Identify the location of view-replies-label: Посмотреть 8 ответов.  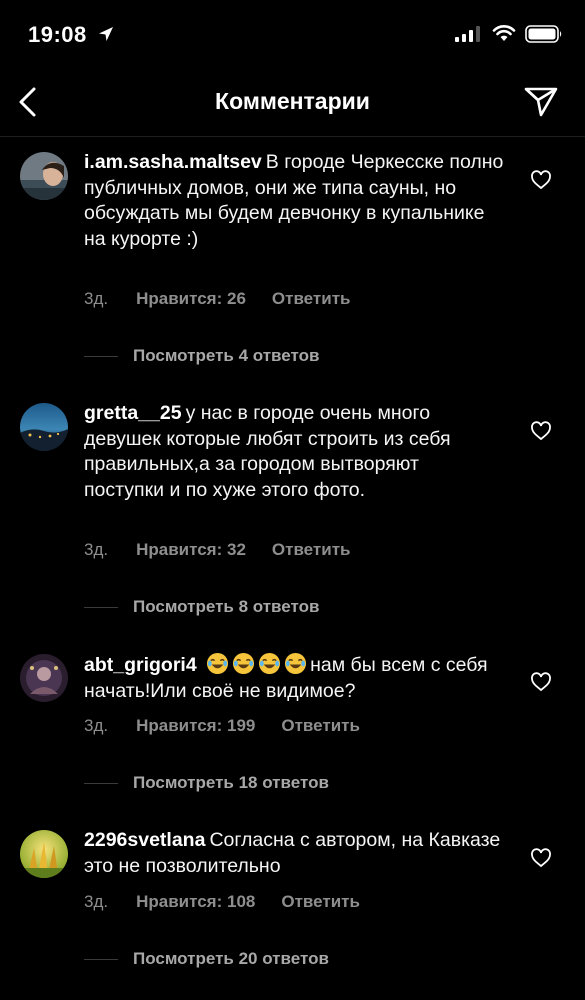
(226, 606).